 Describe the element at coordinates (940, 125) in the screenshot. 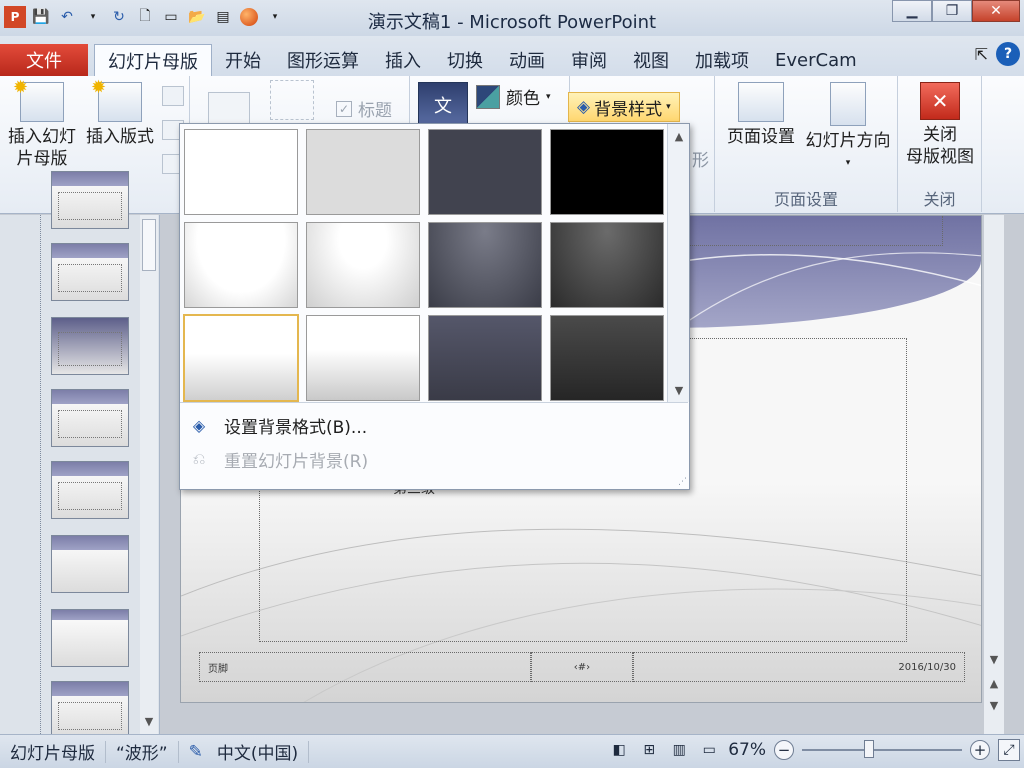

I see `close-master-view-button: ✕ 关闭 母版视图` at that location.